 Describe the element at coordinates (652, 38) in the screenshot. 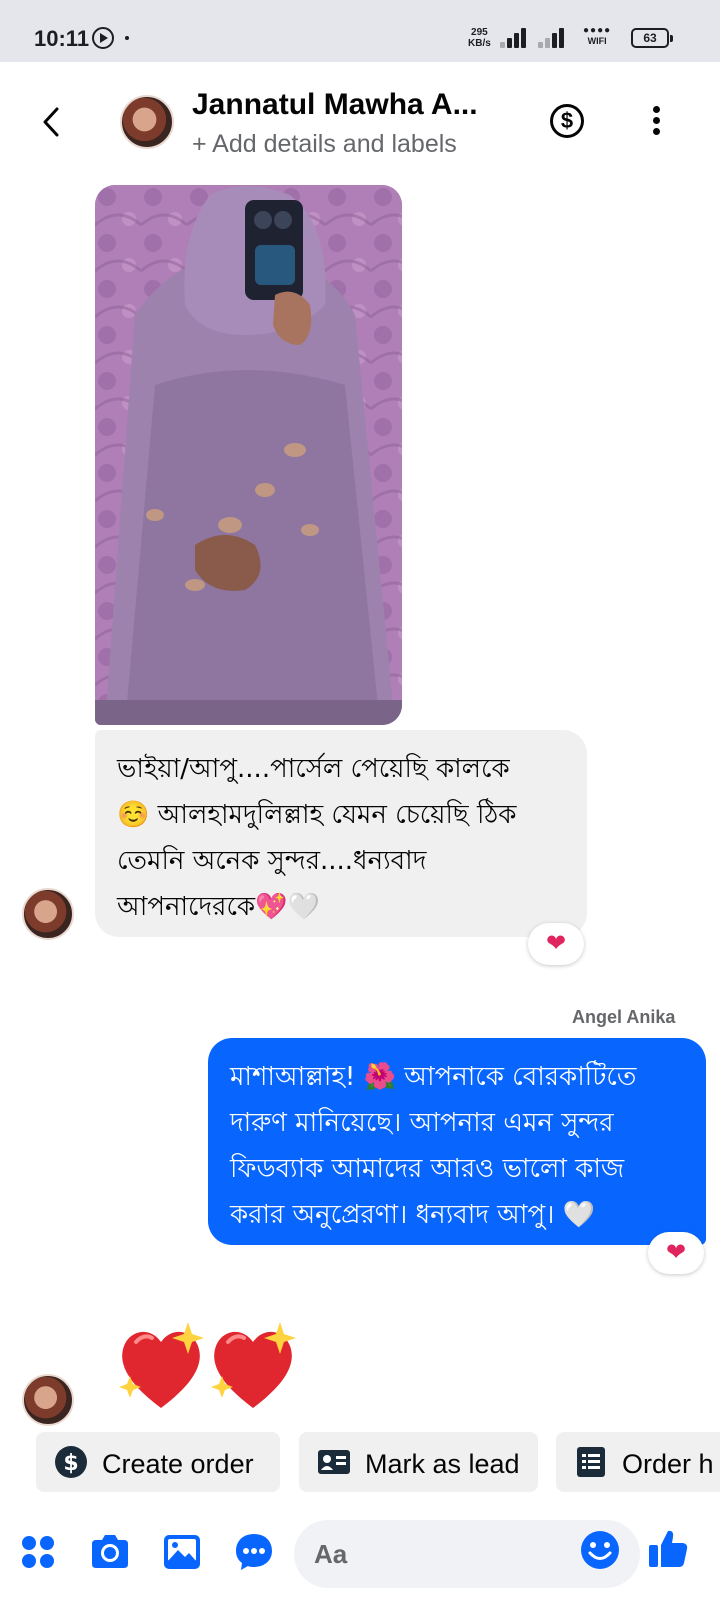

I see `battery-icon: 63` at that location.